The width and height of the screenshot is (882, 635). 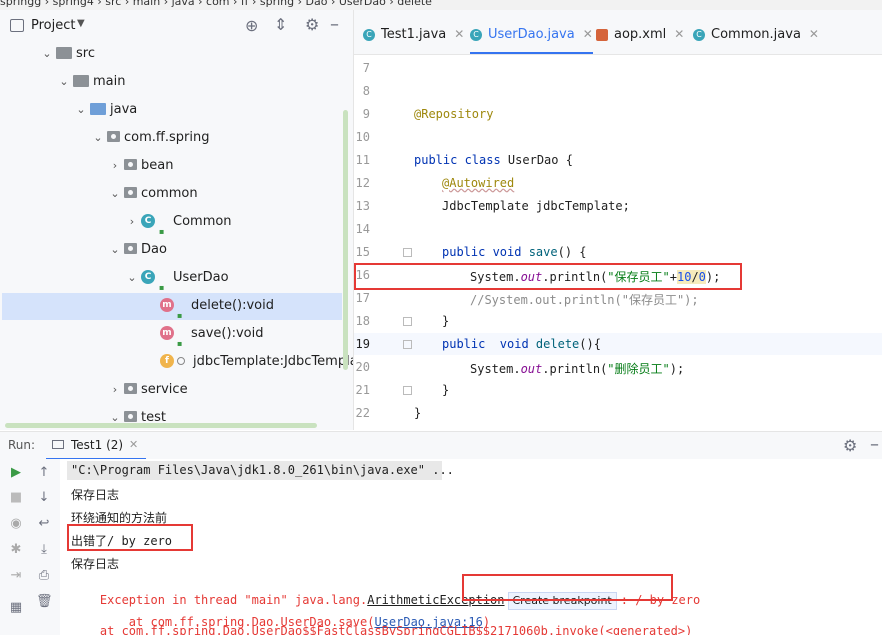 What do you see at coordinates (476, 34) in the screenshot?
I see `java-class-icon: C` at bounding box center [476, 34].